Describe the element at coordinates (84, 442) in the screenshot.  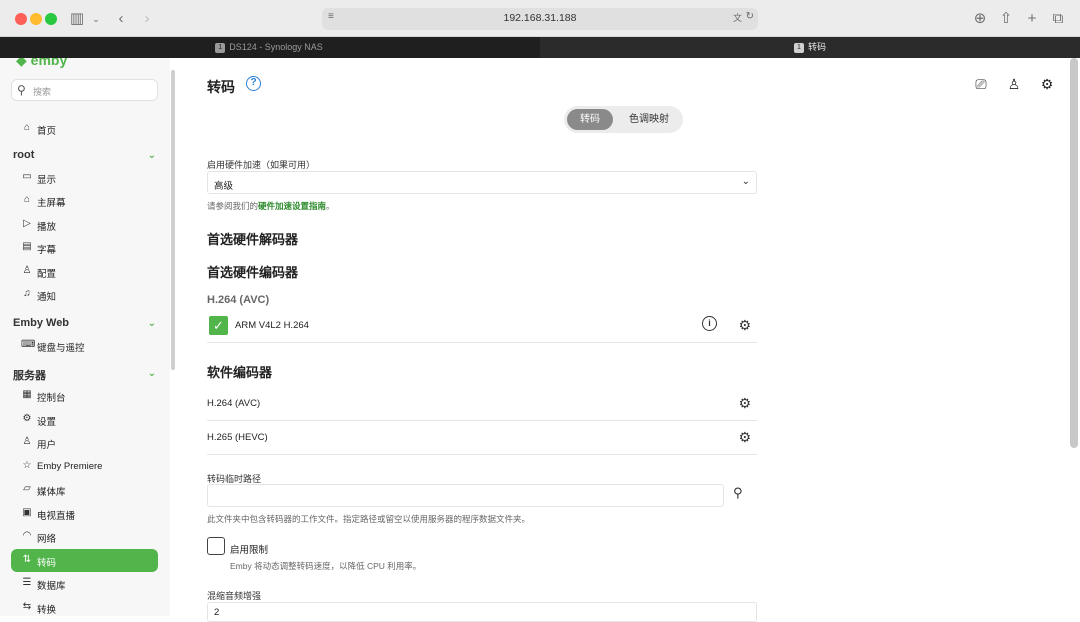
I see `sidebar-item-users: ♙ 用户` at that location.